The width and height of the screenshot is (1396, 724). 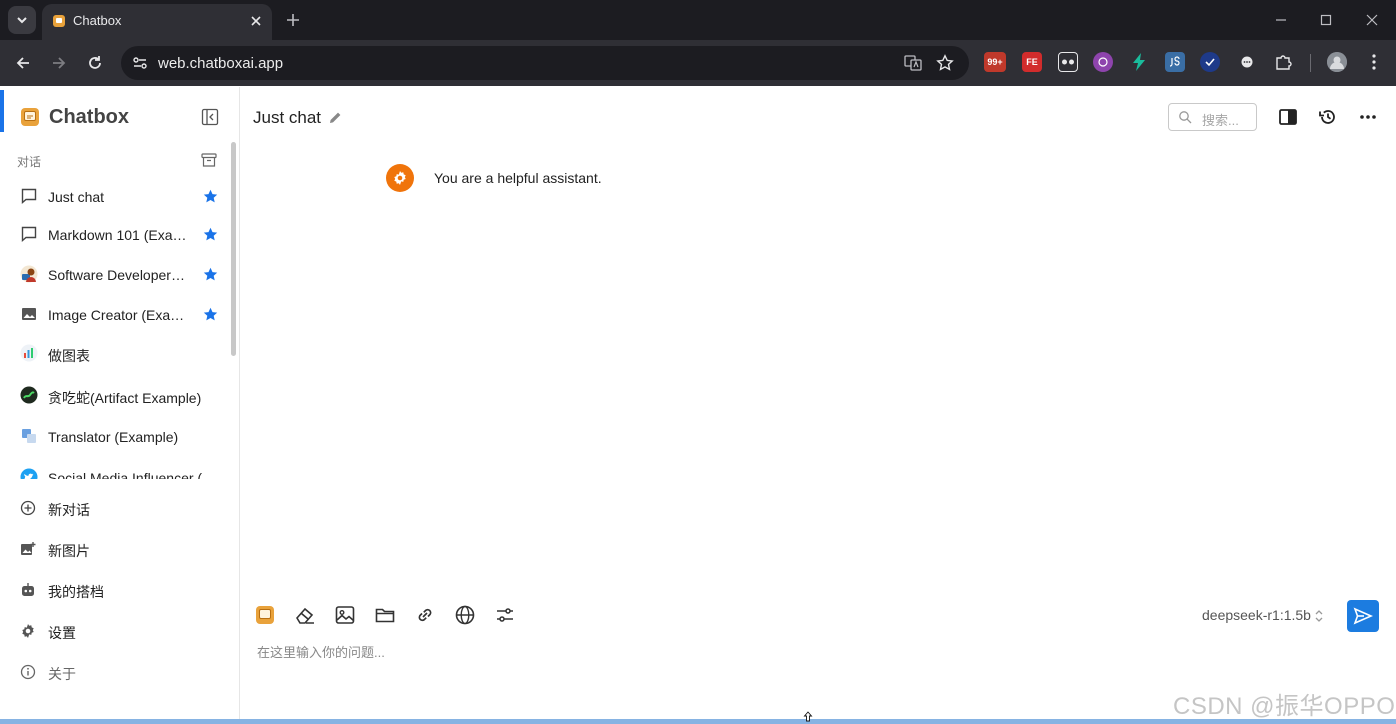 What do you see at coordinates (89, 117) in the screenshot?
I see `brand-name: Chatbox` at bounding box center [89, 117].